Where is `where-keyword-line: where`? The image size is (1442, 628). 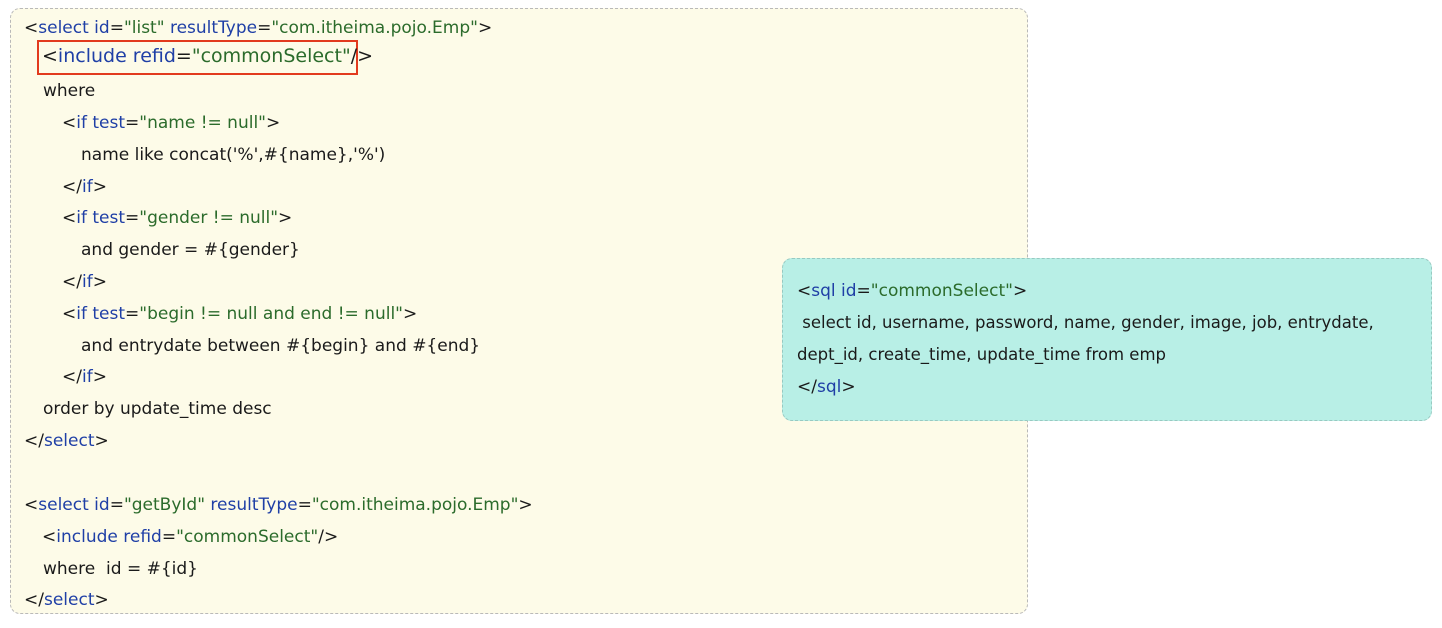
where-keyword-line: where is located at coordinates (69, 91).